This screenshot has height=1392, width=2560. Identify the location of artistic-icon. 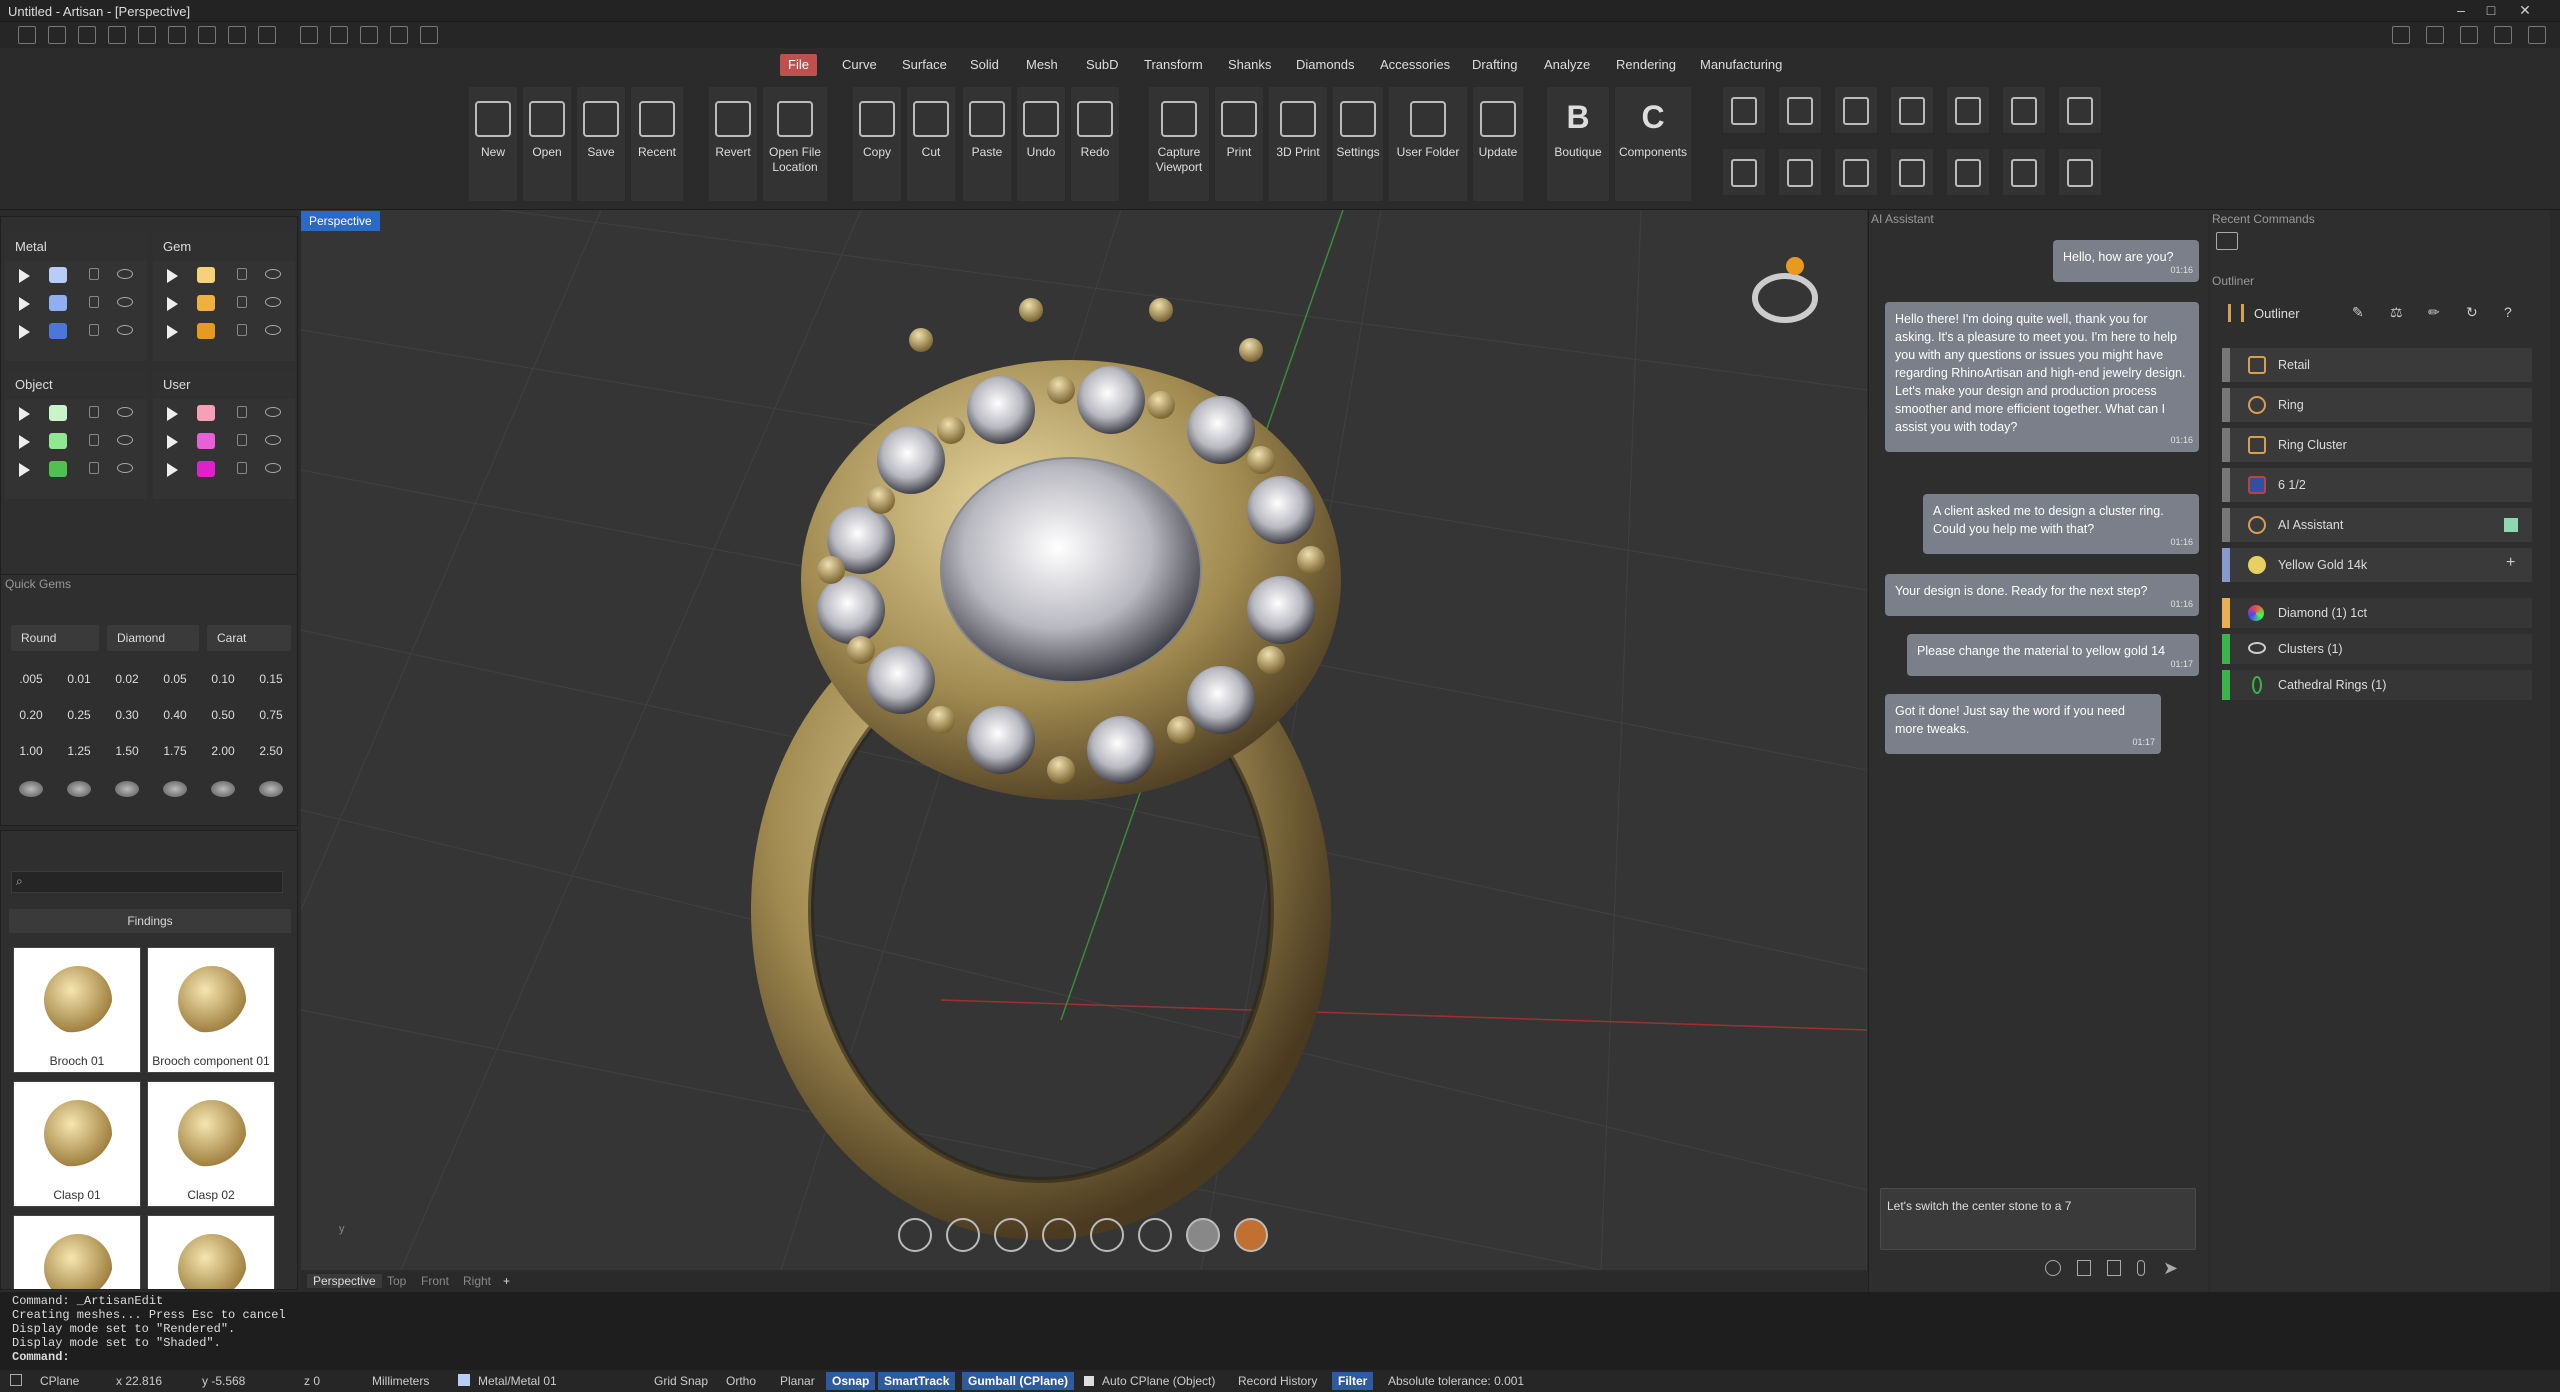
(1251, 1235).